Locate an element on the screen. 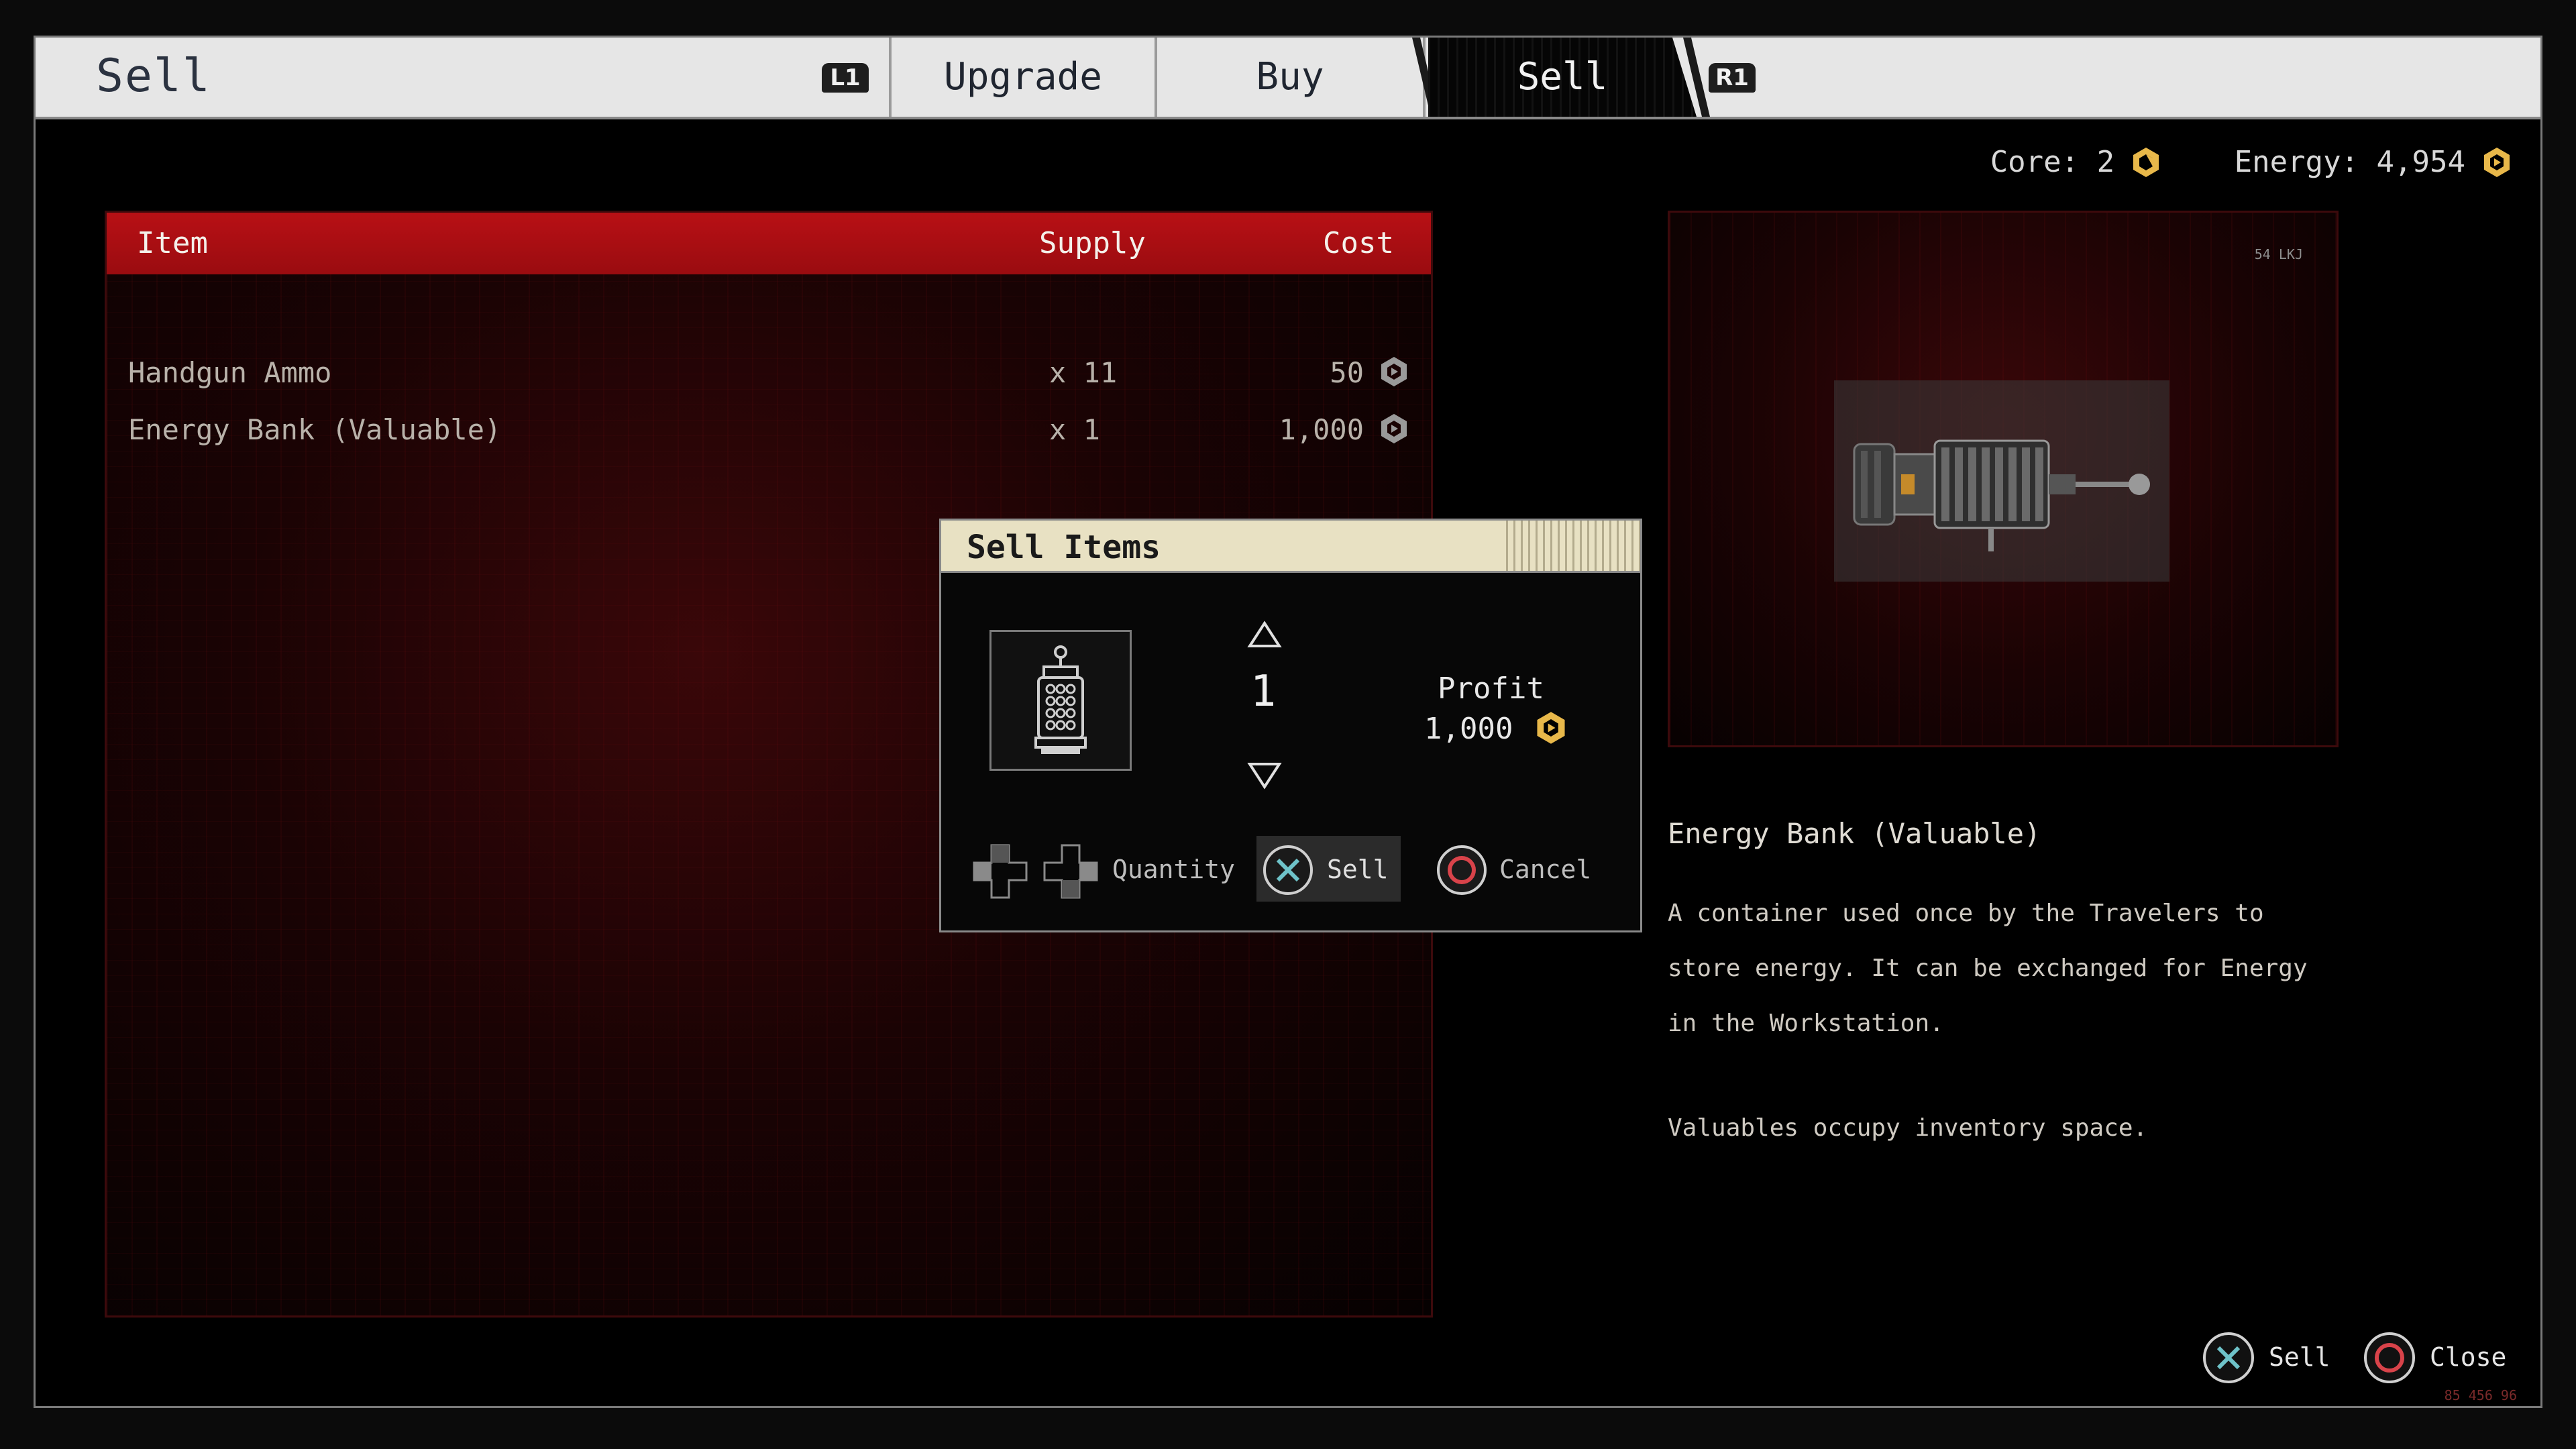  currency-display: Core: 2 Energy: 4,954 is located at coordinates (2225, 162).